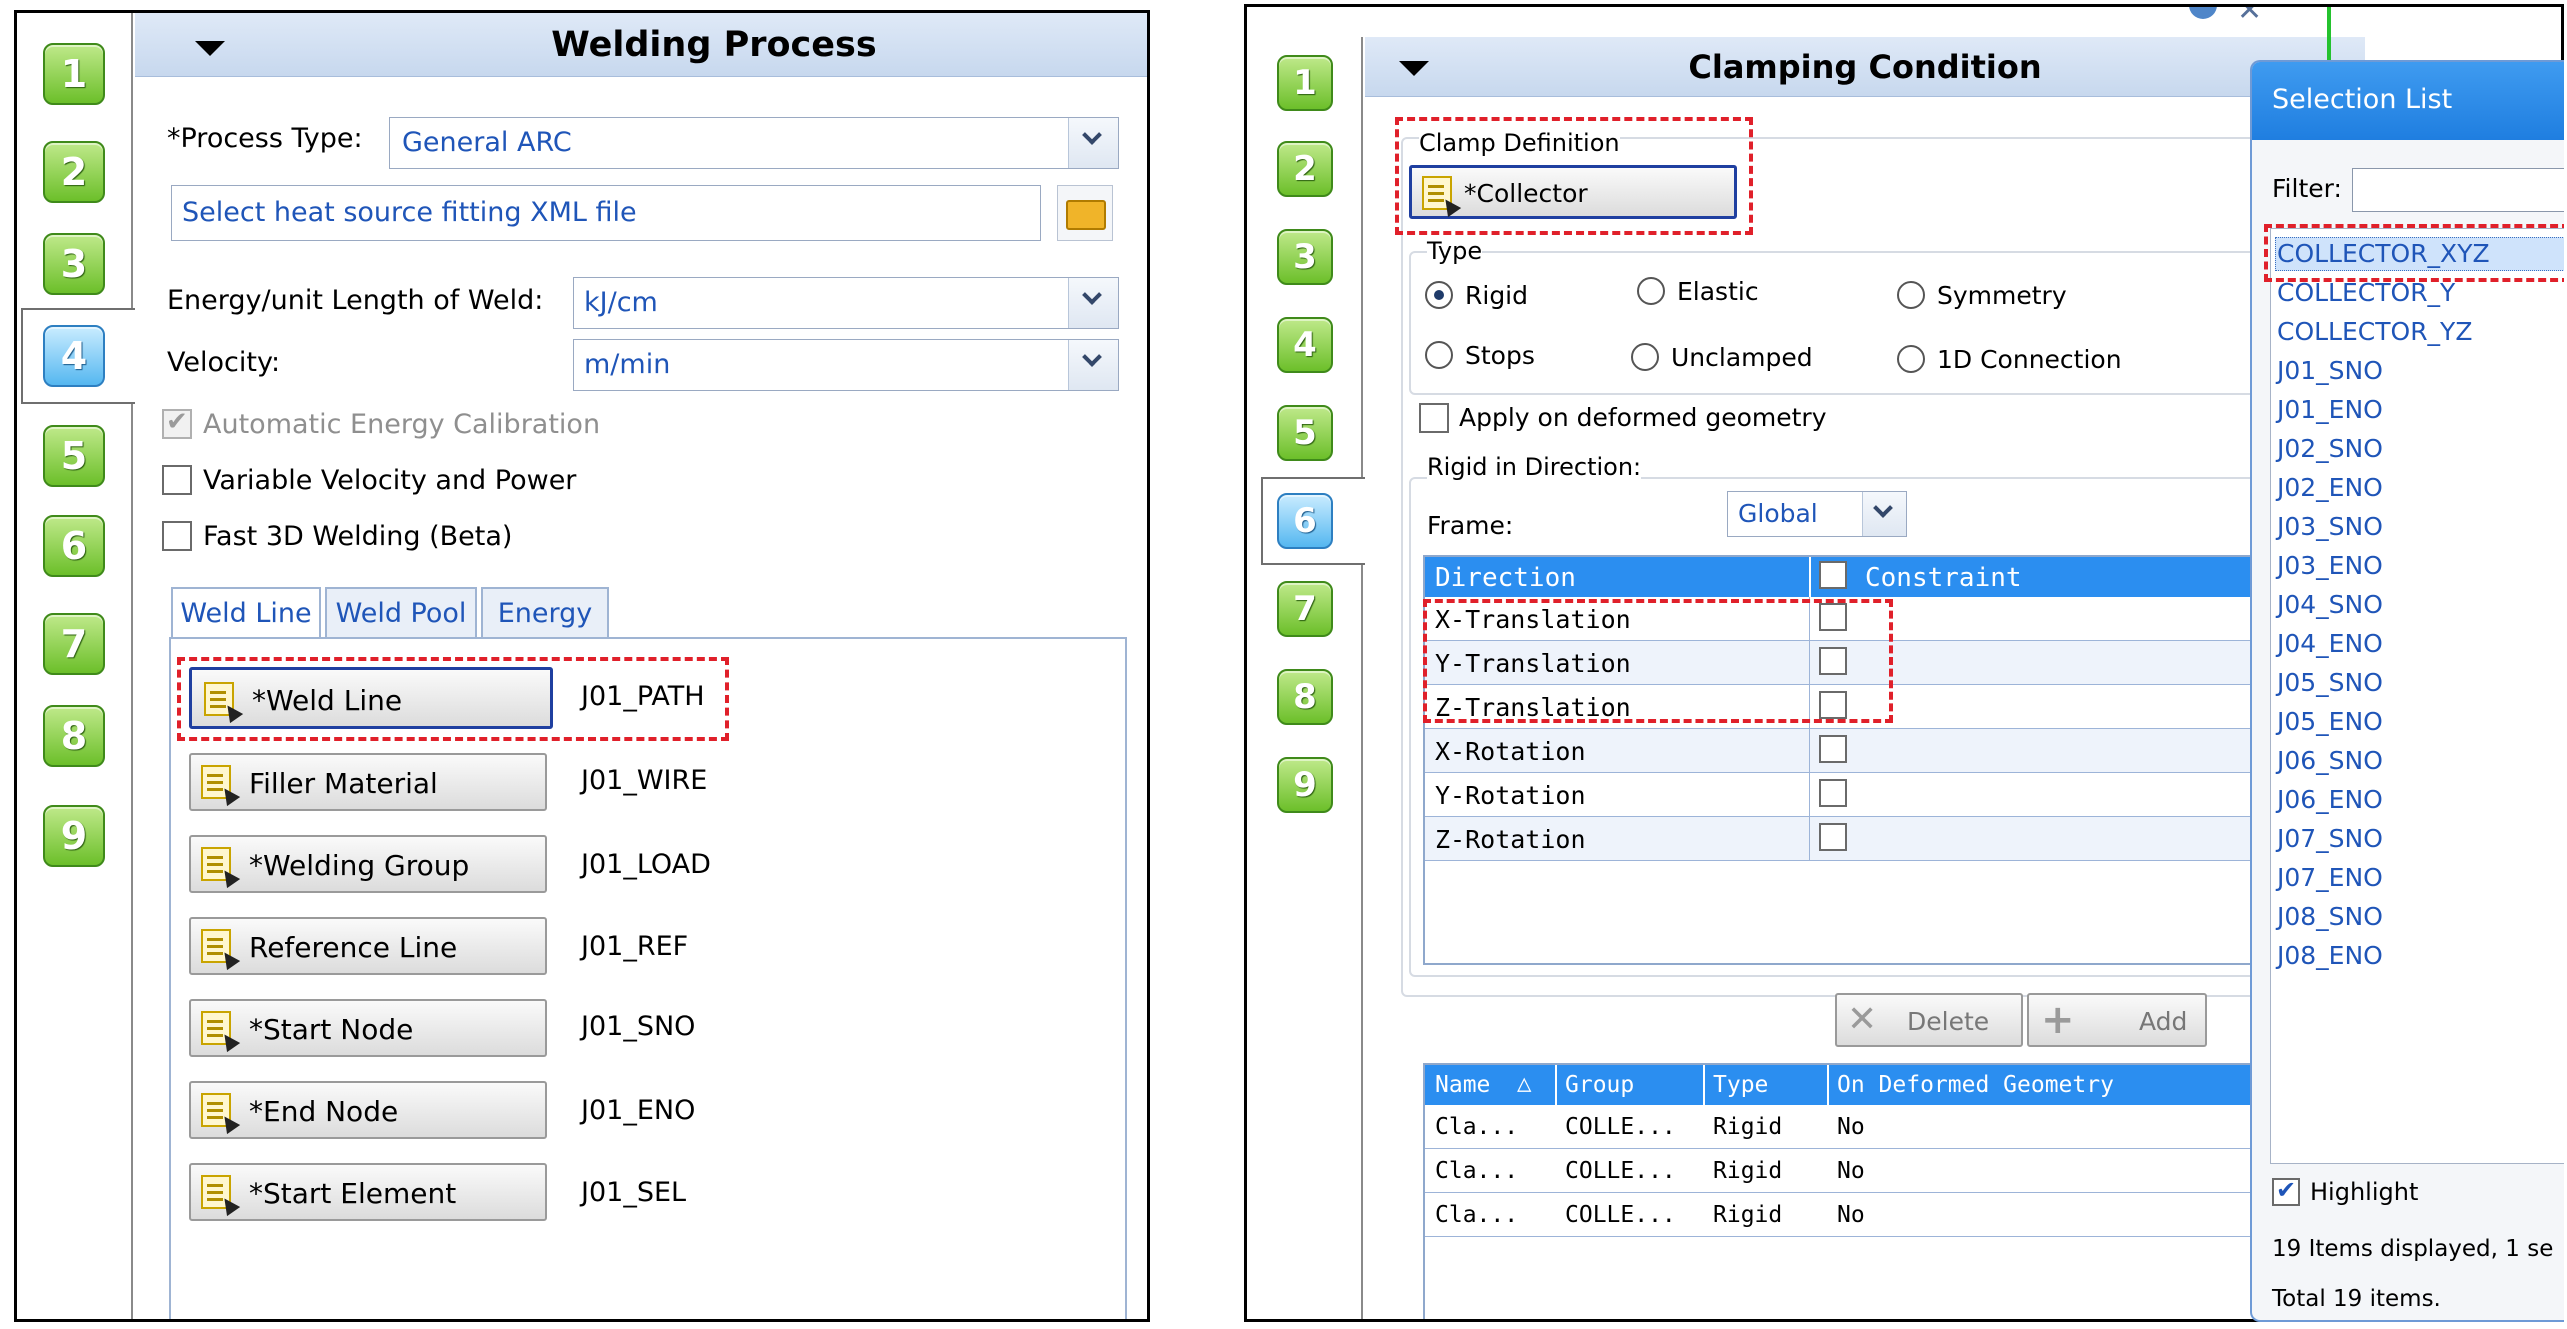 The height and width of the screenshot is (1329, 2567). Describe the element at coordinates (643, 696) in the screenshot. I see `weld-line-value: J01_PATH` at that location.